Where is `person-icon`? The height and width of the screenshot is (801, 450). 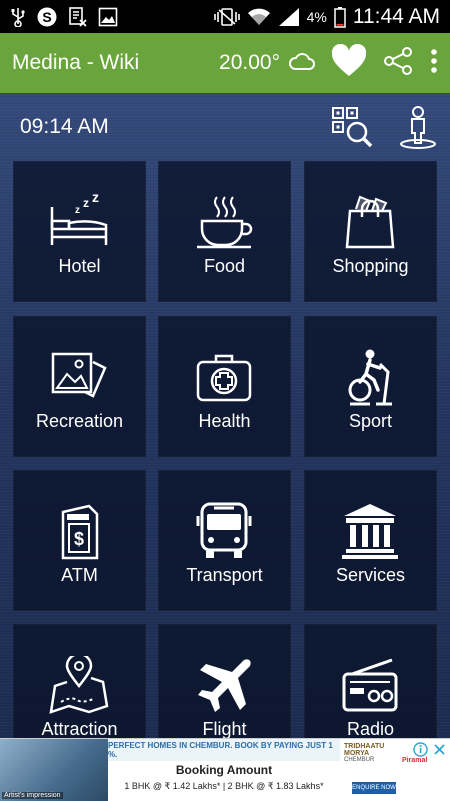 person-icon is located at coordinates (418, 129).